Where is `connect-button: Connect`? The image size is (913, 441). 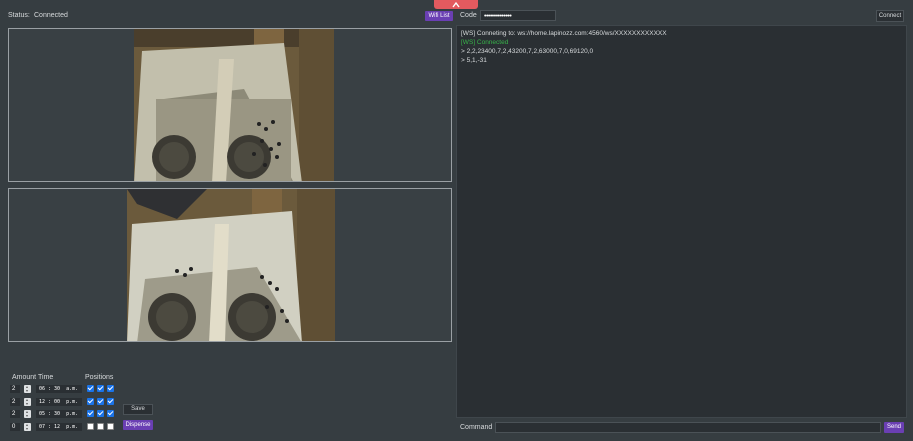 connect-button: Connect is located at coordinates (890, 16).